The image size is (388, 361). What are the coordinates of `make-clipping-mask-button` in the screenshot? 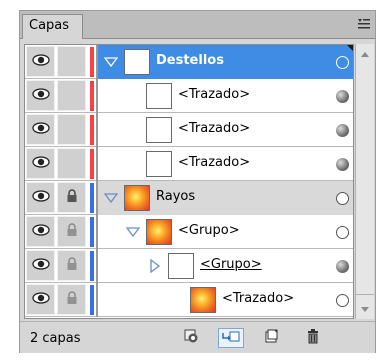 It's located at (191, 338).